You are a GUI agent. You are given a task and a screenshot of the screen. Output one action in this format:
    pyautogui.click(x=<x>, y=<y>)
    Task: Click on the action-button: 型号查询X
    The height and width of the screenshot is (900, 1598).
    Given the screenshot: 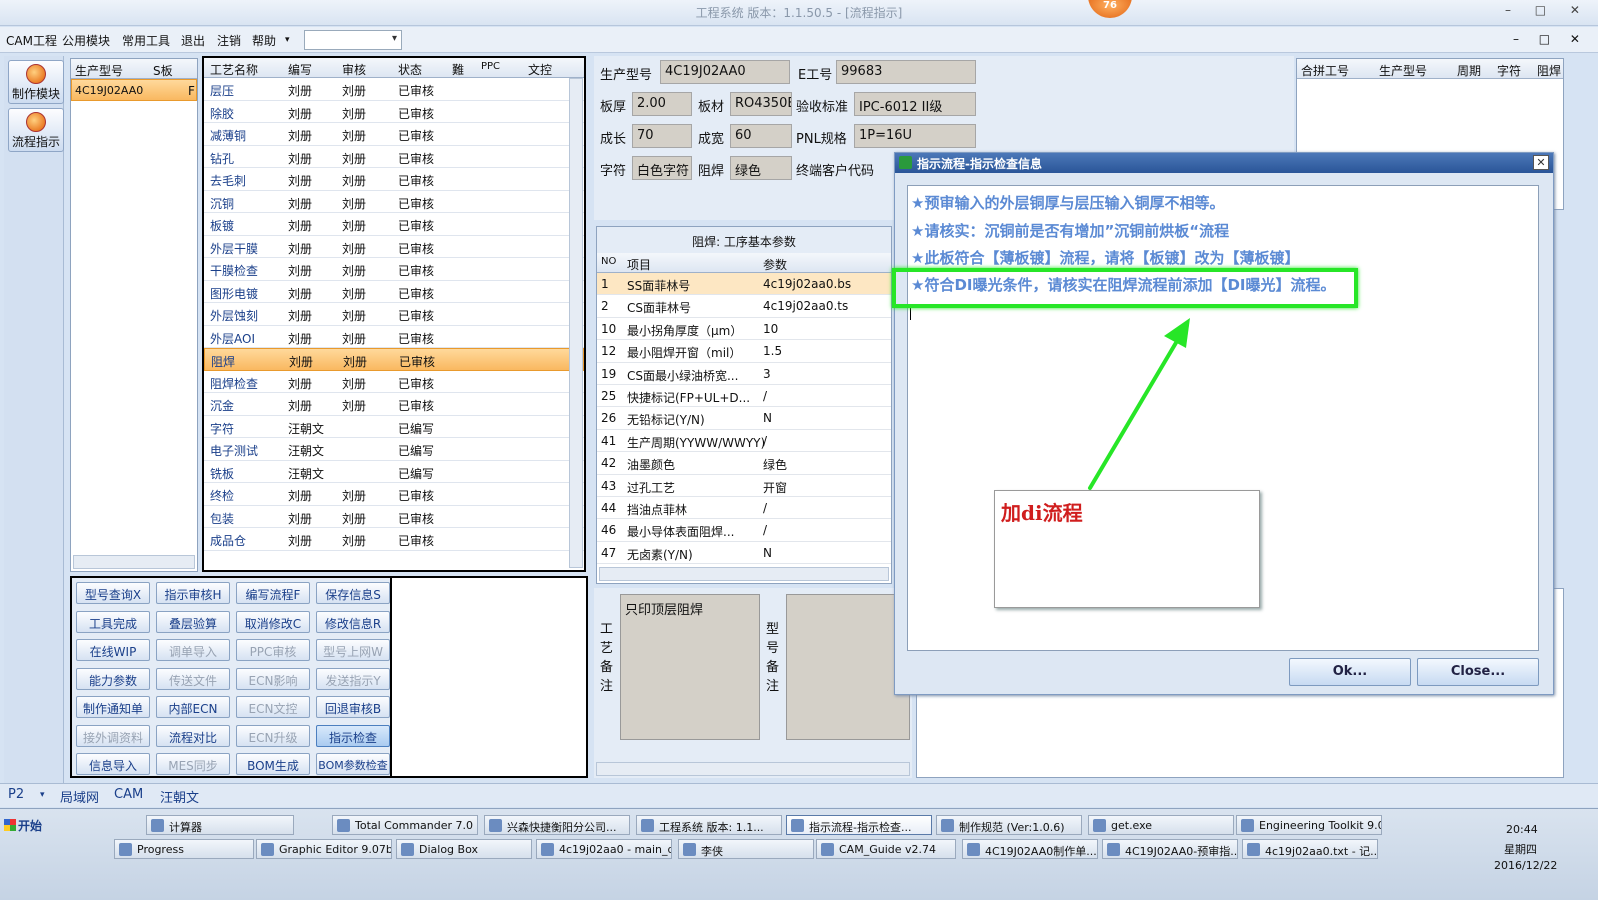 What is the action you would take?
    pyautogui.click(x=113, y=593)
    